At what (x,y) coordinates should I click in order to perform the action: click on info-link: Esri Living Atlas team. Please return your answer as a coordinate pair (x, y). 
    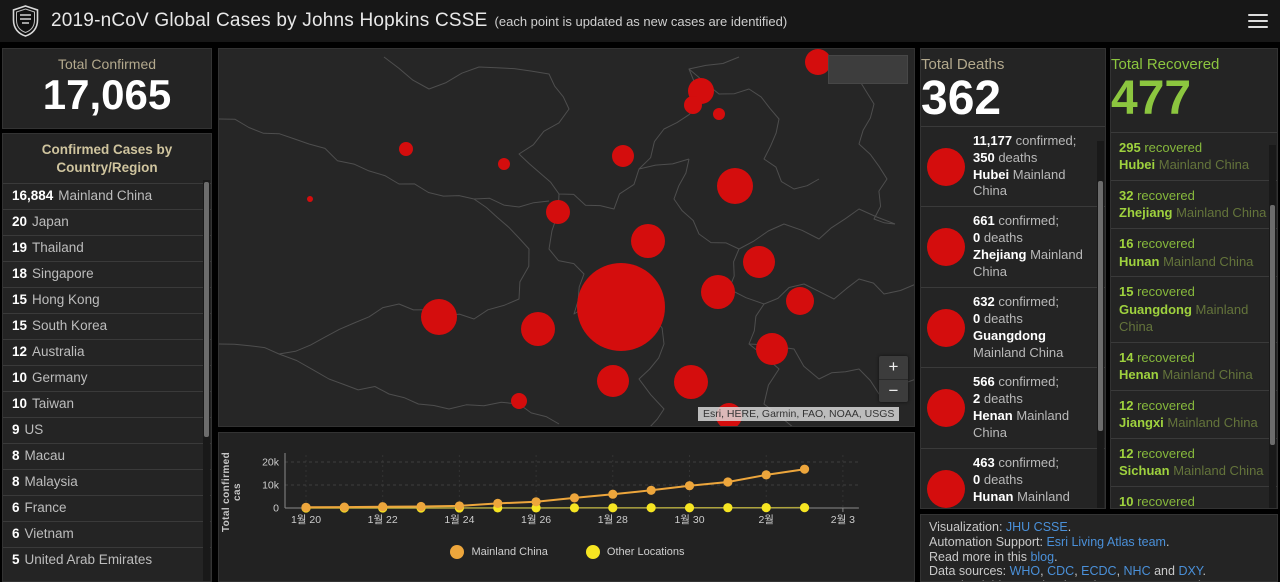
    Looking at the image, I should click on (1106, 542).